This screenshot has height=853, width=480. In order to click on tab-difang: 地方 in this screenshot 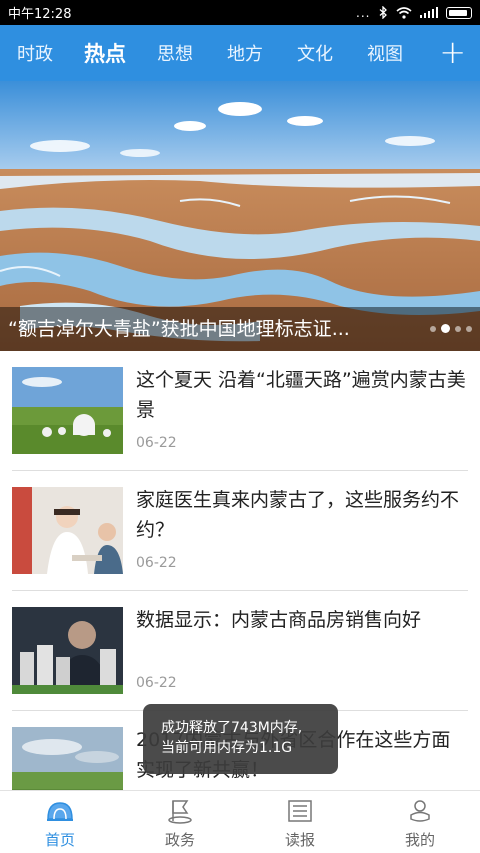, I will do `click(245, 53)`.